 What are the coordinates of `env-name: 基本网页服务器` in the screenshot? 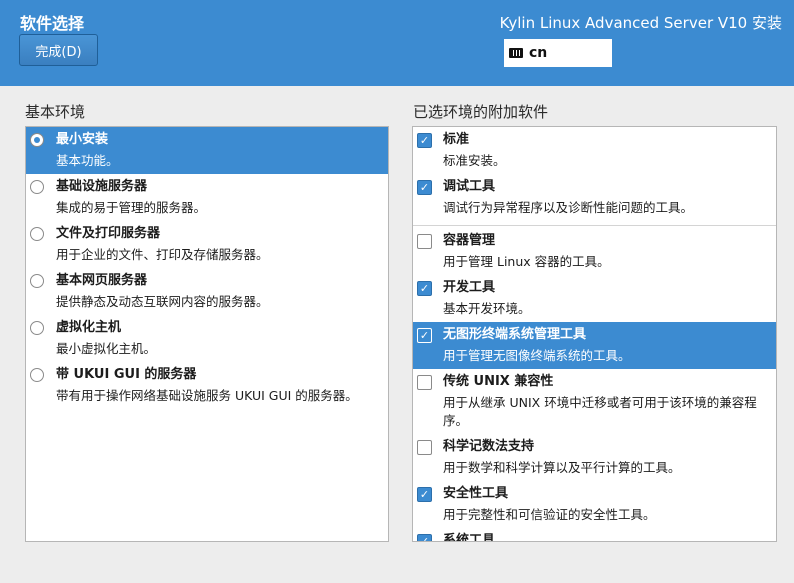 It's located at (102, 280).